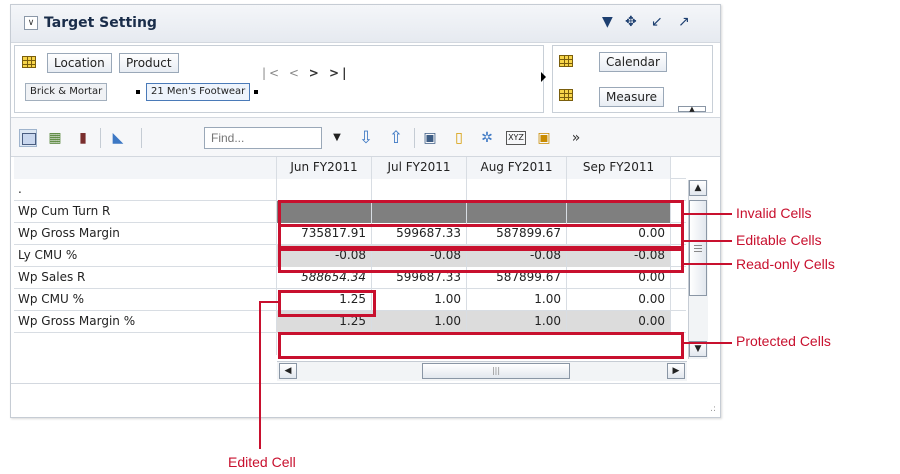 This screenshot has width=900, height=474. I want to click on edited-cell-highlight, so click(327, 303).